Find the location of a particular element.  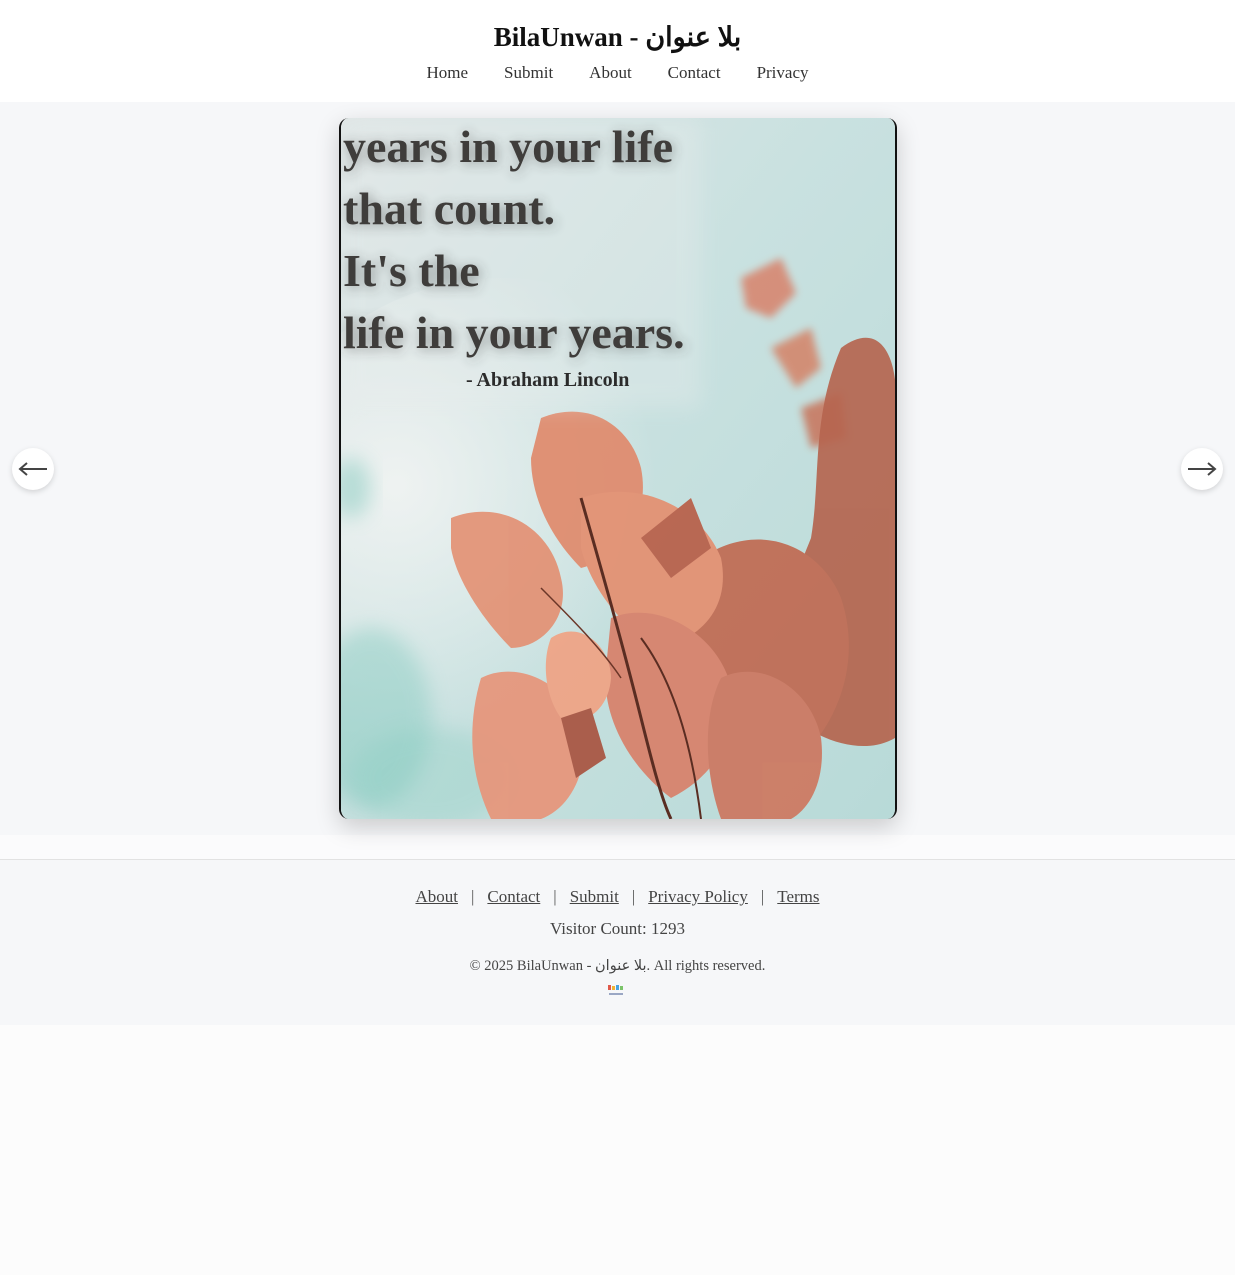

next-slide-button is located at coordinates (1202, 469).